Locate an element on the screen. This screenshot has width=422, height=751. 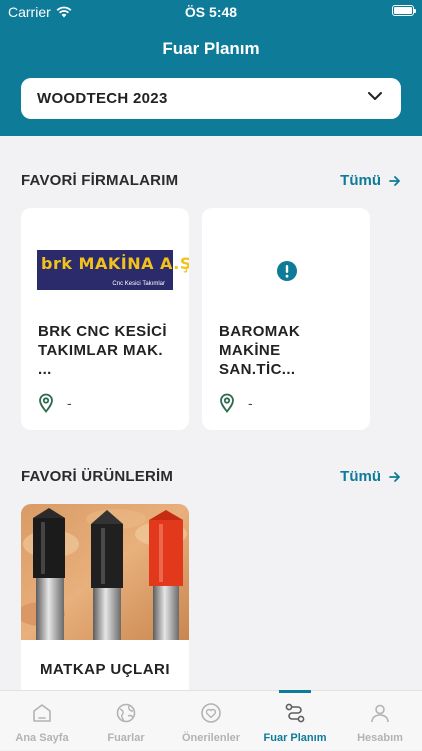
logo-text: brk MAKİNA A.Ş. is located at coordinates (115, 263).